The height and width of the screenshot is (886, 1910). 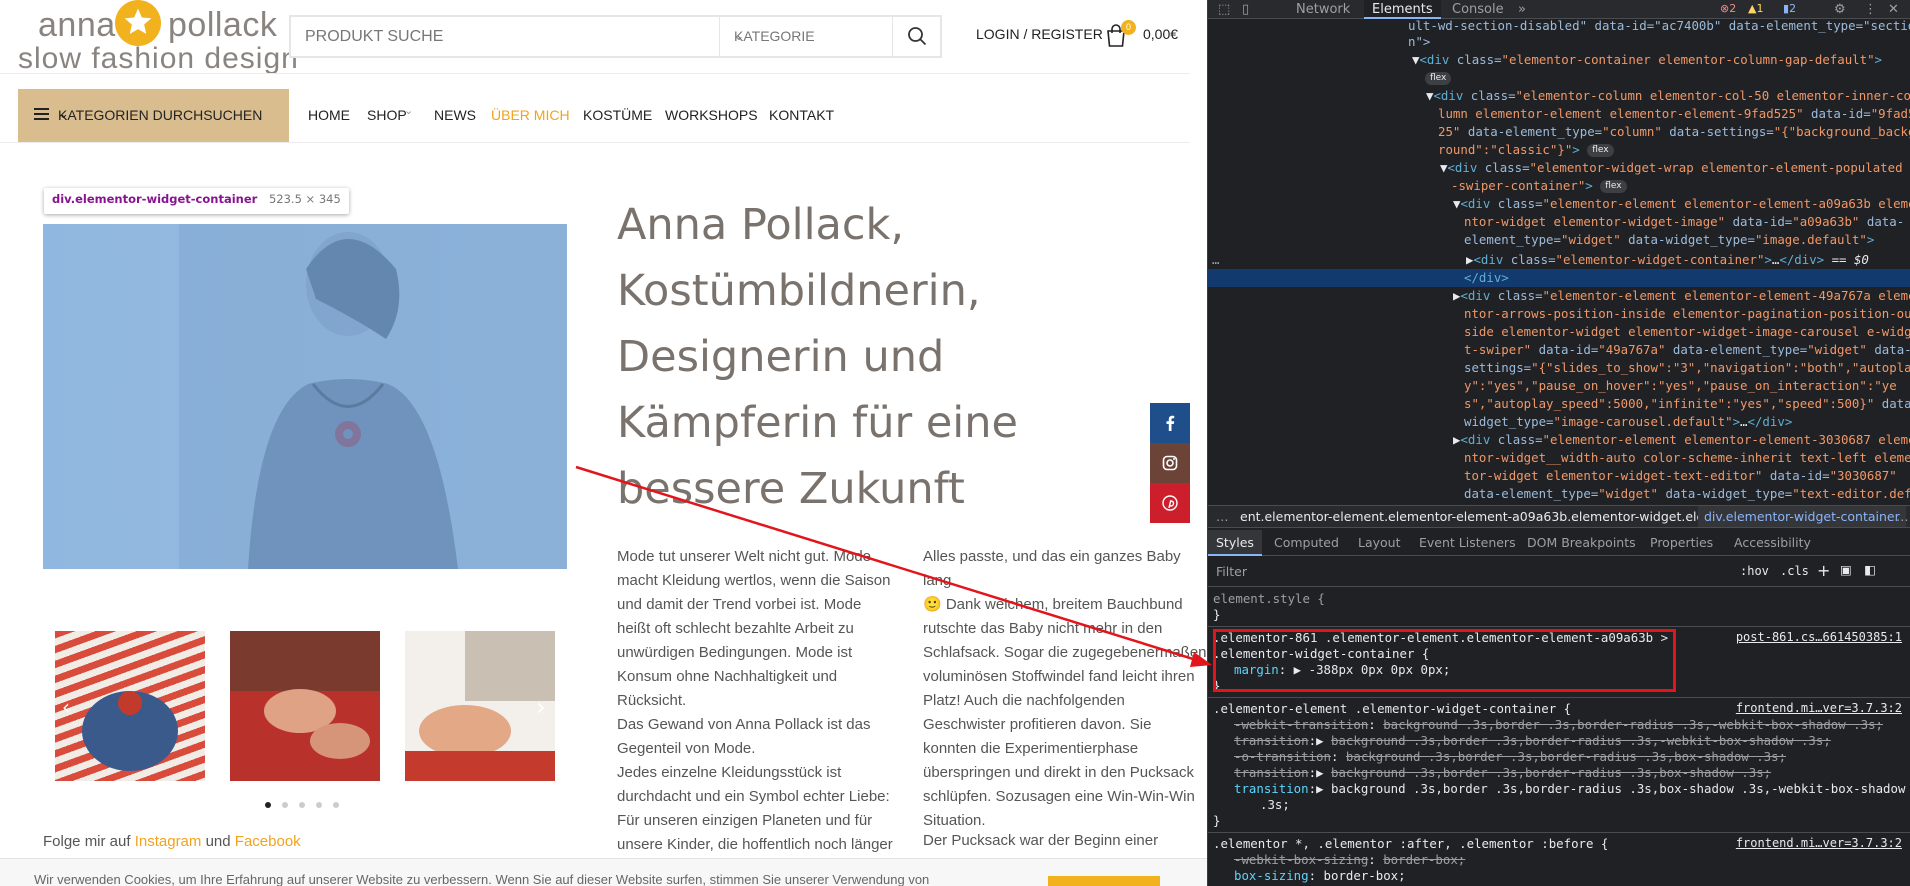 What do you see at coordinates (1320, 876) in the screenshot?
I see `rule3-declaration: box-sizing: border-box;` at bounding box center [1320, 876].